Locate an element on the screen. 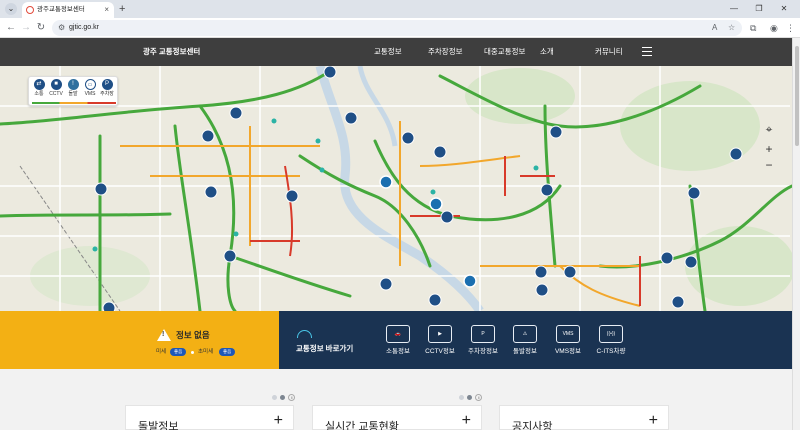 The image size is (800, 430). ultrafine-dust-label: 초미세 is located at coordinates (206, 352).